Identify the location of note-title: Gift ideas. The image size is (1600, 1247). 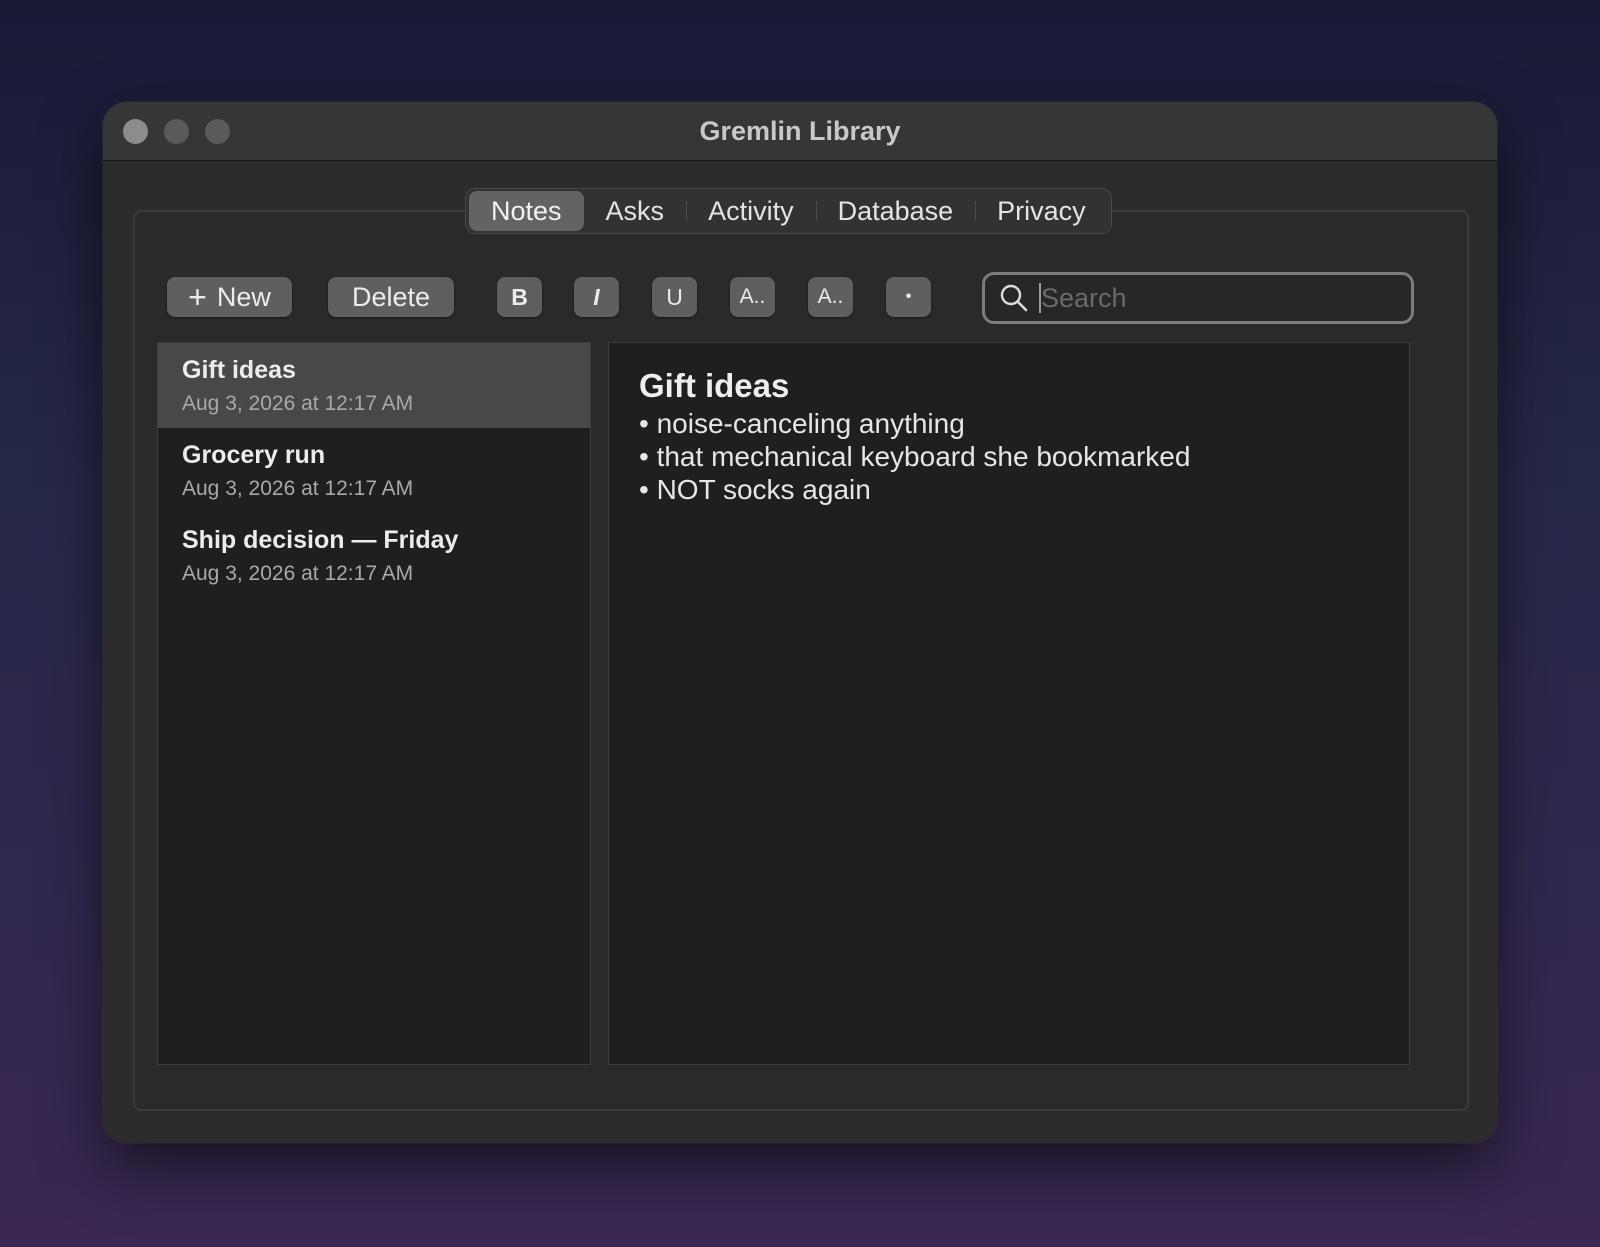
(239, 370).